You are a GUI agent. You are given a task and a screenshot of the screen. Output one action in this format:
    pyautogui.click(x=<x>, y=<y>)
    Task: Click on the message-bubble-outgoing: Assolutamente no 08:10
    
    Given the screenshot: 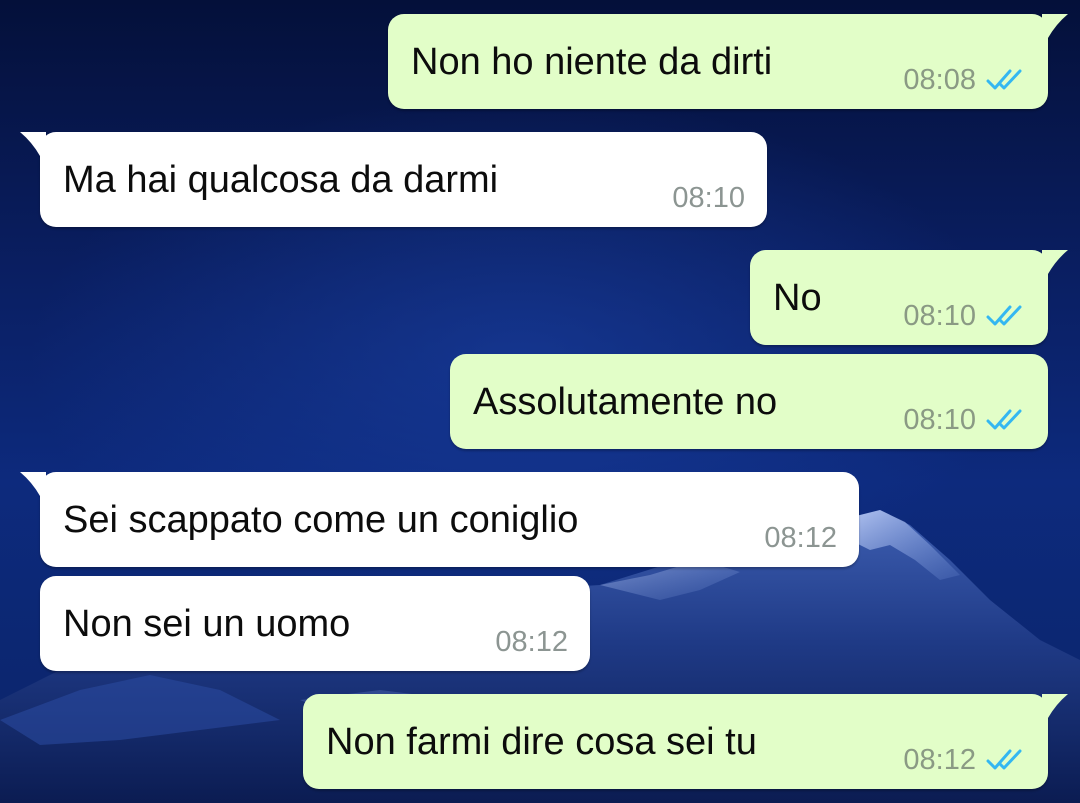 What is the action you would take?
    pyautogui.click(x=749, y=401)
    